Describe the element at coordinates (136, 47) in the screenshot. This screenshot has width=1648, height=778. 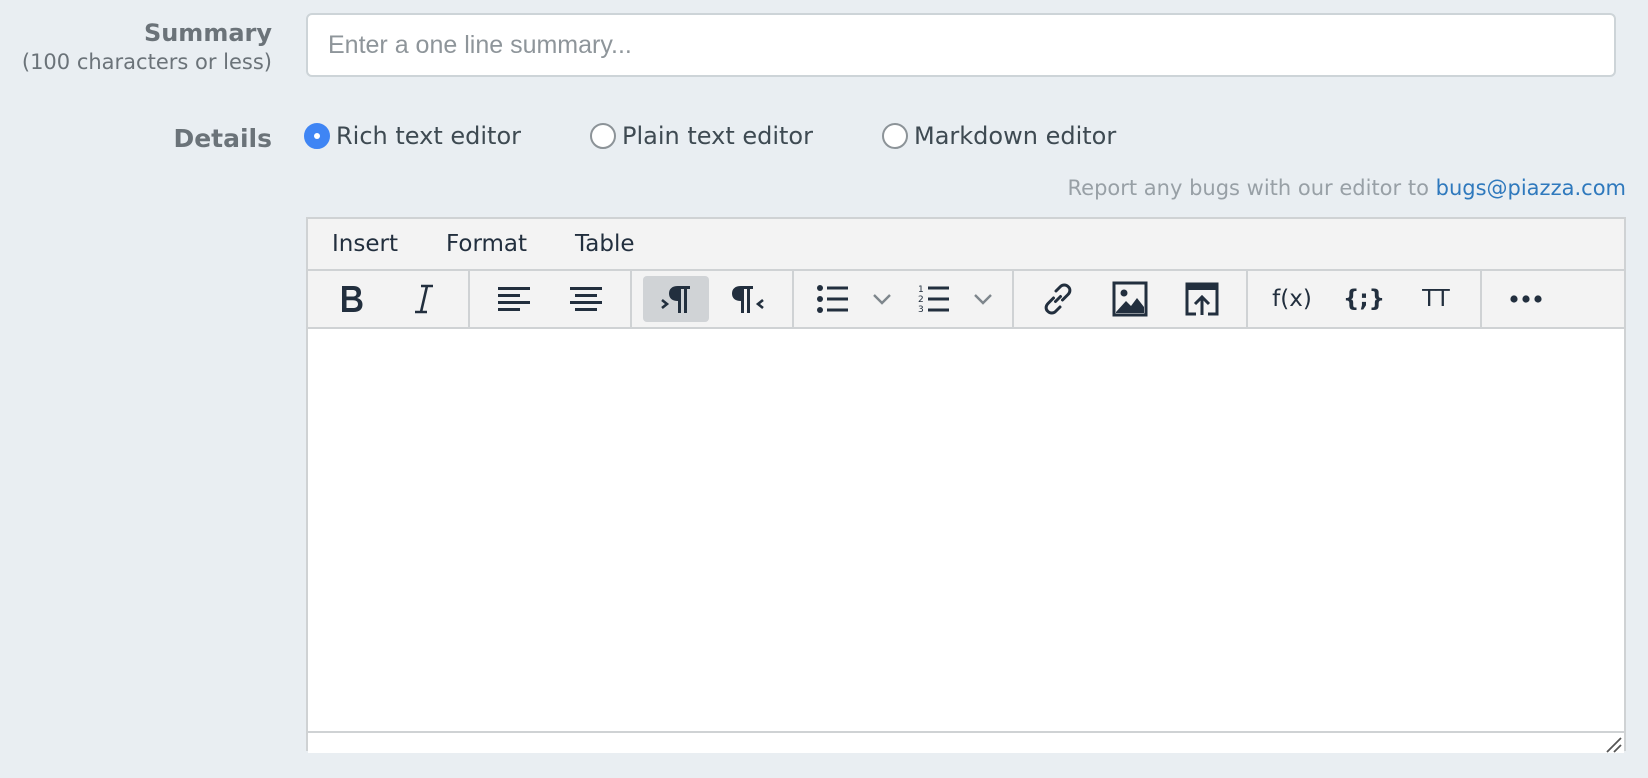
I see `summary-label-group: Summary (100 characters or less)` at that location.